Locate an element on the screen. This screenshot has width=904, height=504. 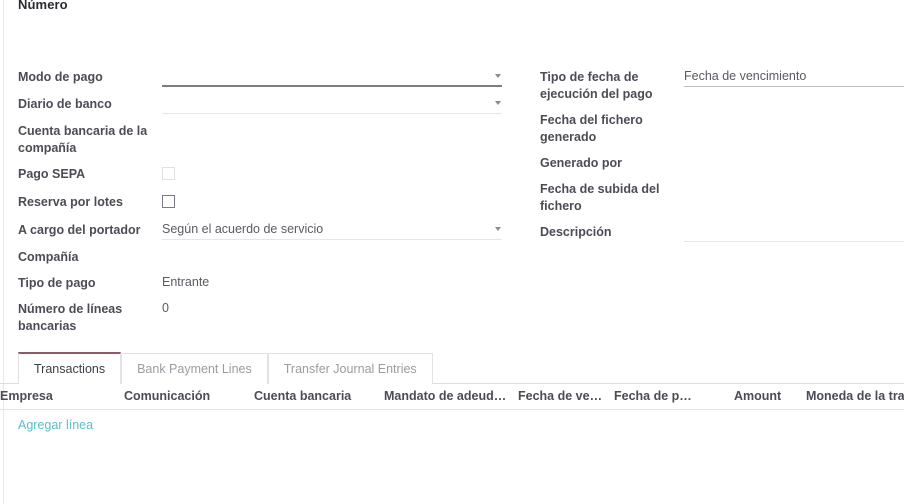
field-compania: Compañía is located at coordinates (260, 257).